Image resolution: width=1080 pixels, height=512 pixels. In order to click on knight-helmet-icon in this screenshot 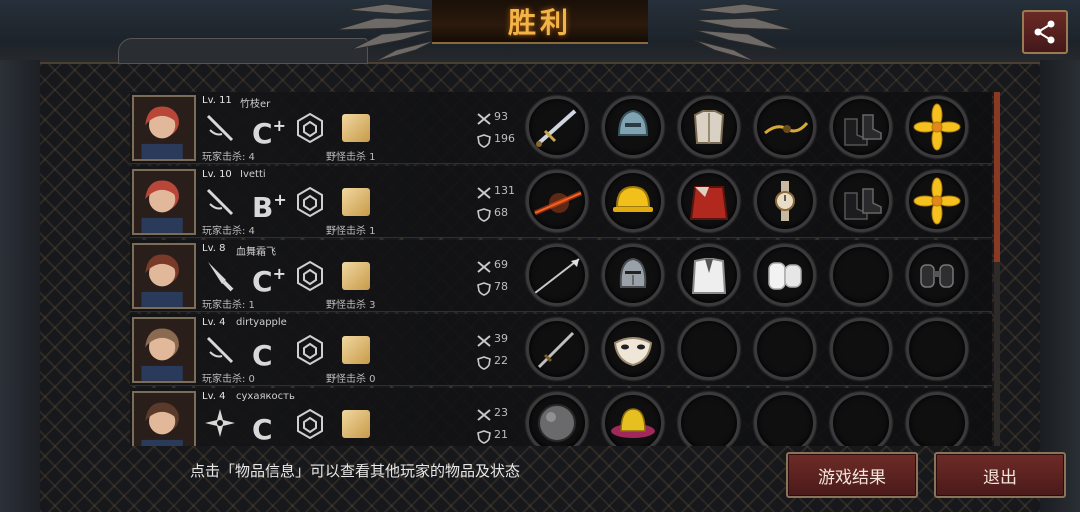, I will do `click(633, 272)`.